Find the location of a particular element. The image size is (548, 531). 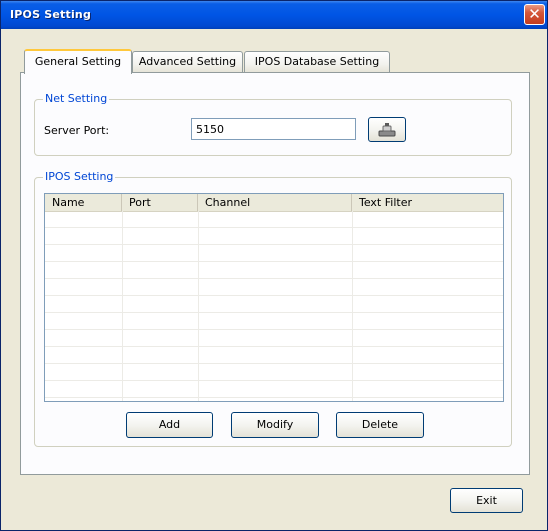

close-icon: ✕ is located at coordinates (534, 14).